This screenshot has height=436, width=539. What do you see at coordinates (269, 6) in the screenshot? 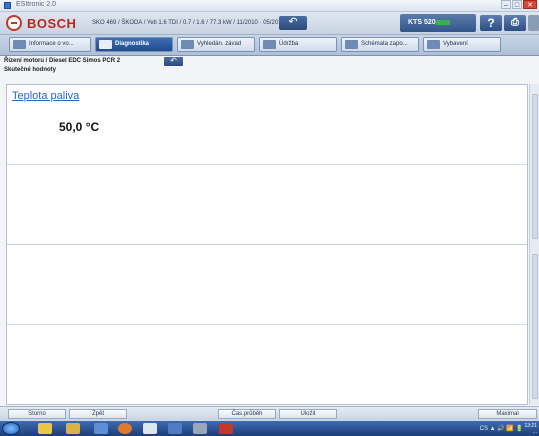
I see `window-title-bar: ESItronic 2.0 – □ ✕` at bounding box center [269, 6].